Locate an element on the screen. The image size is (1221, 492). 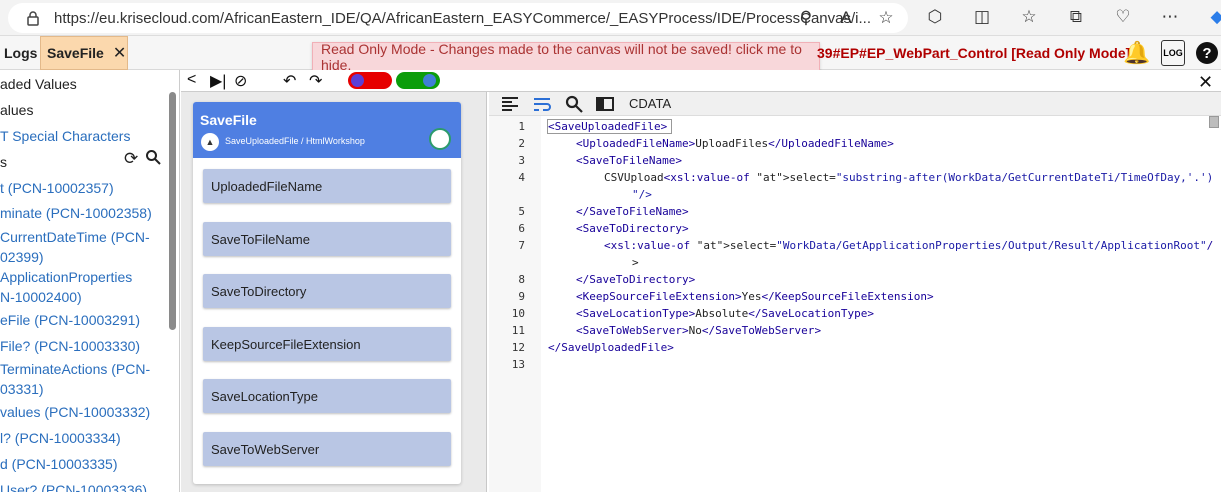
favorites-icon: ☆ is located at coordinates (1029, 17).